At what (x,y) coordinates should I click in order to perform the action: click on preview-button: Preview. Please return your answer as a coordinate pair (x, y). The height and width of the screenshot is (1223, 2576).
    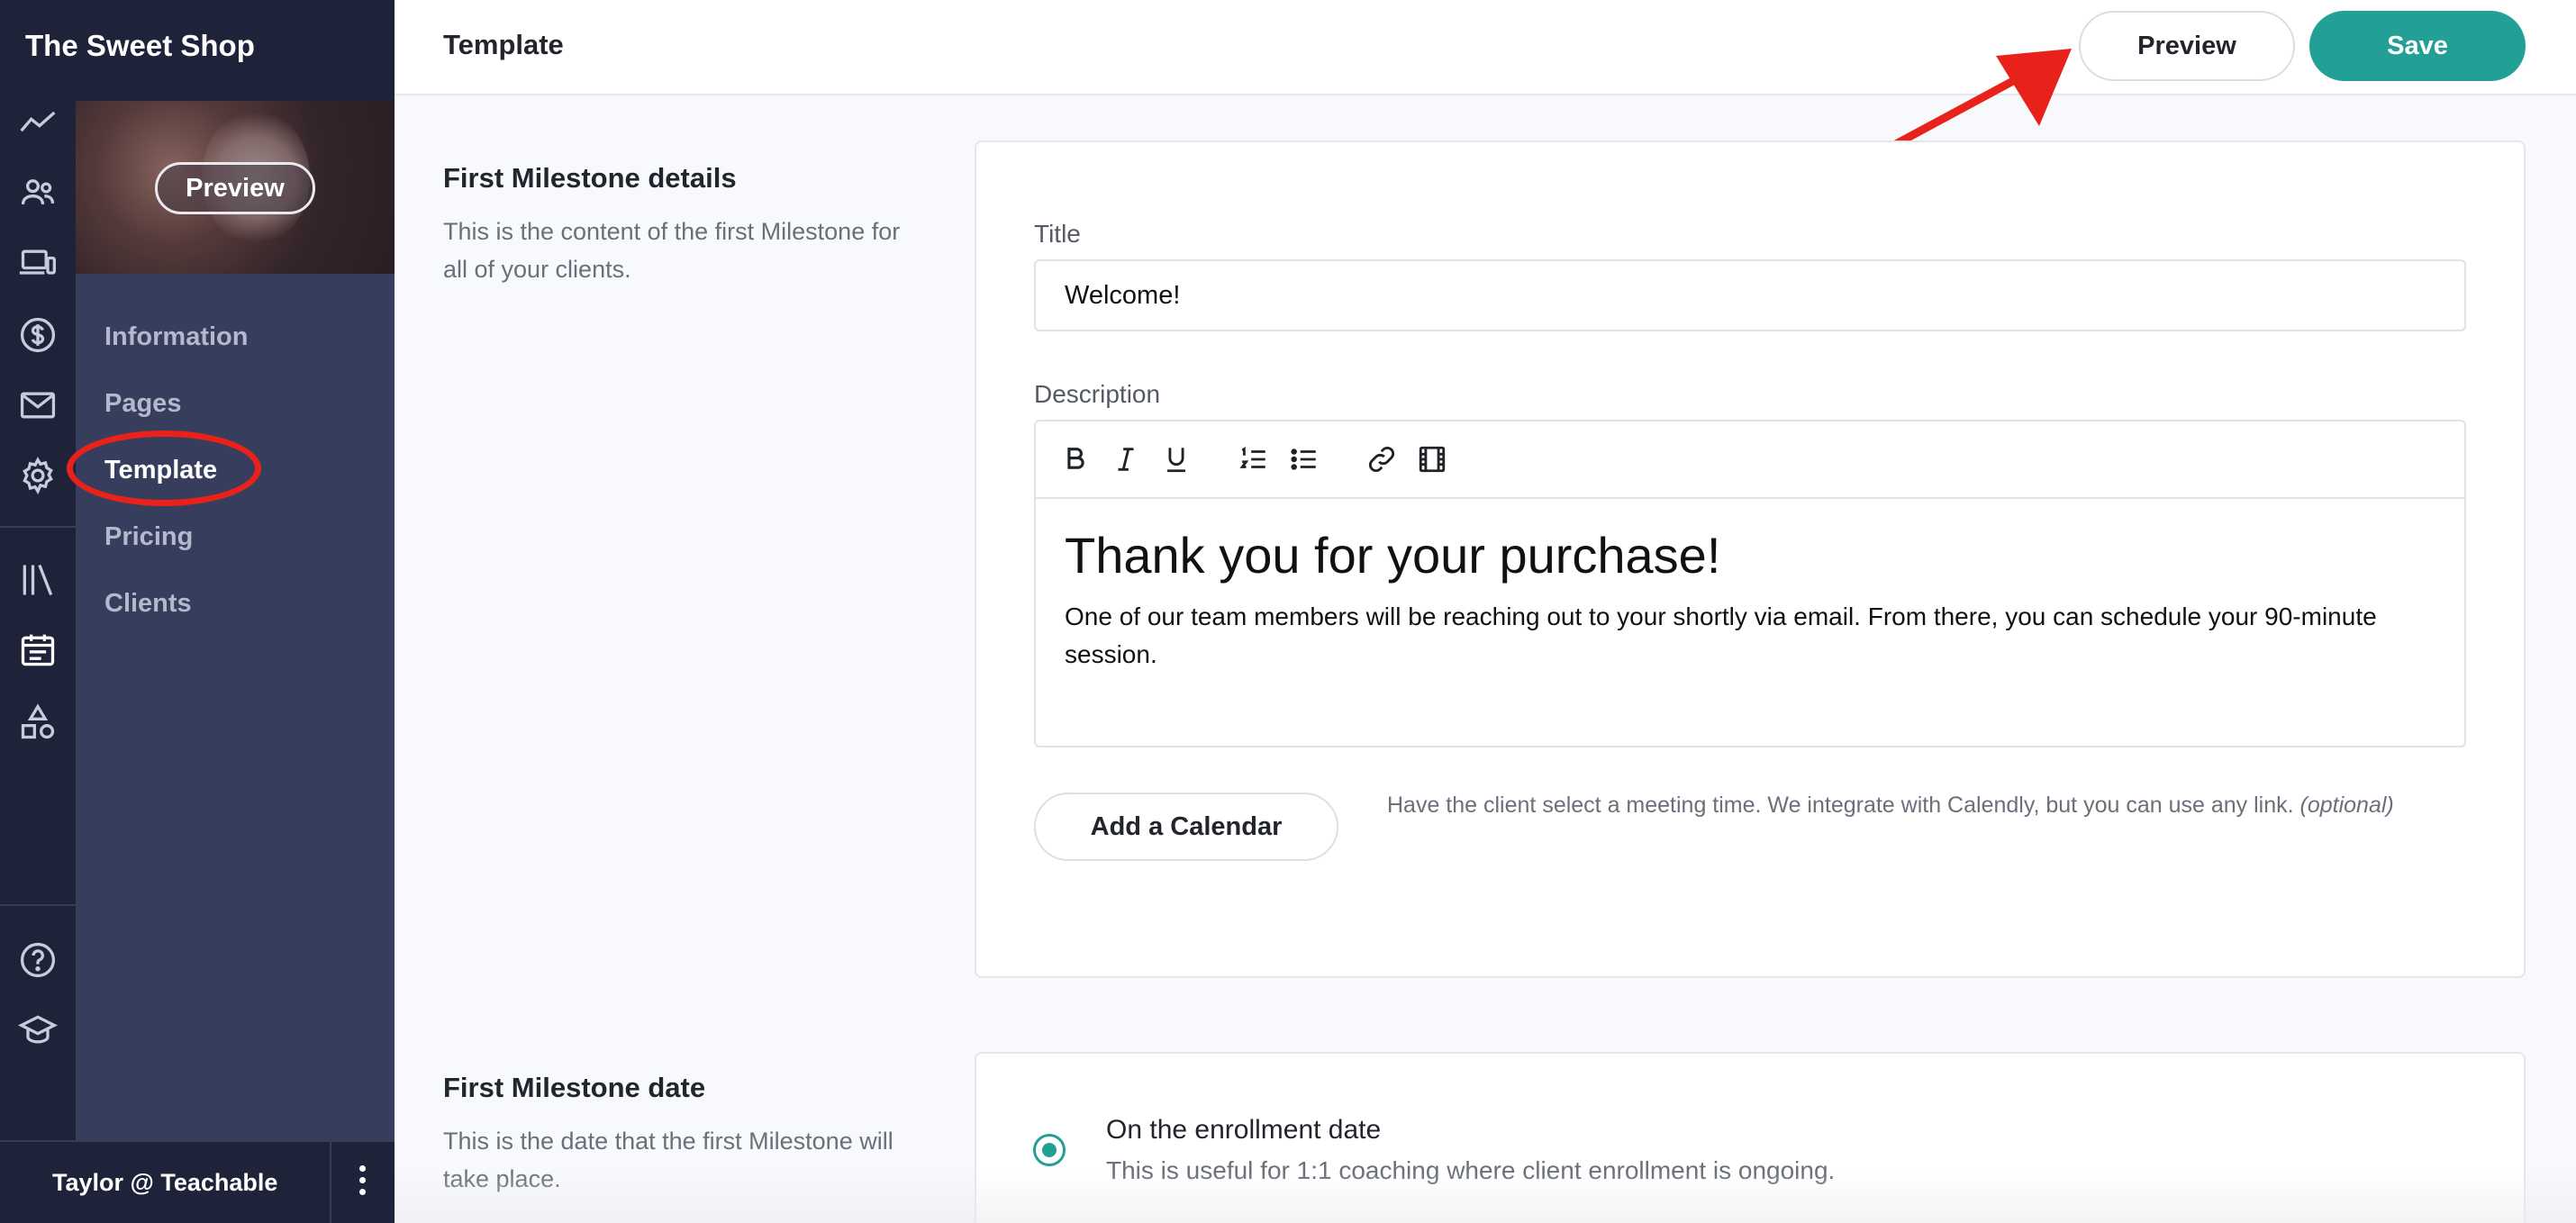
    Looking at the image, I should click on (2187, 46).